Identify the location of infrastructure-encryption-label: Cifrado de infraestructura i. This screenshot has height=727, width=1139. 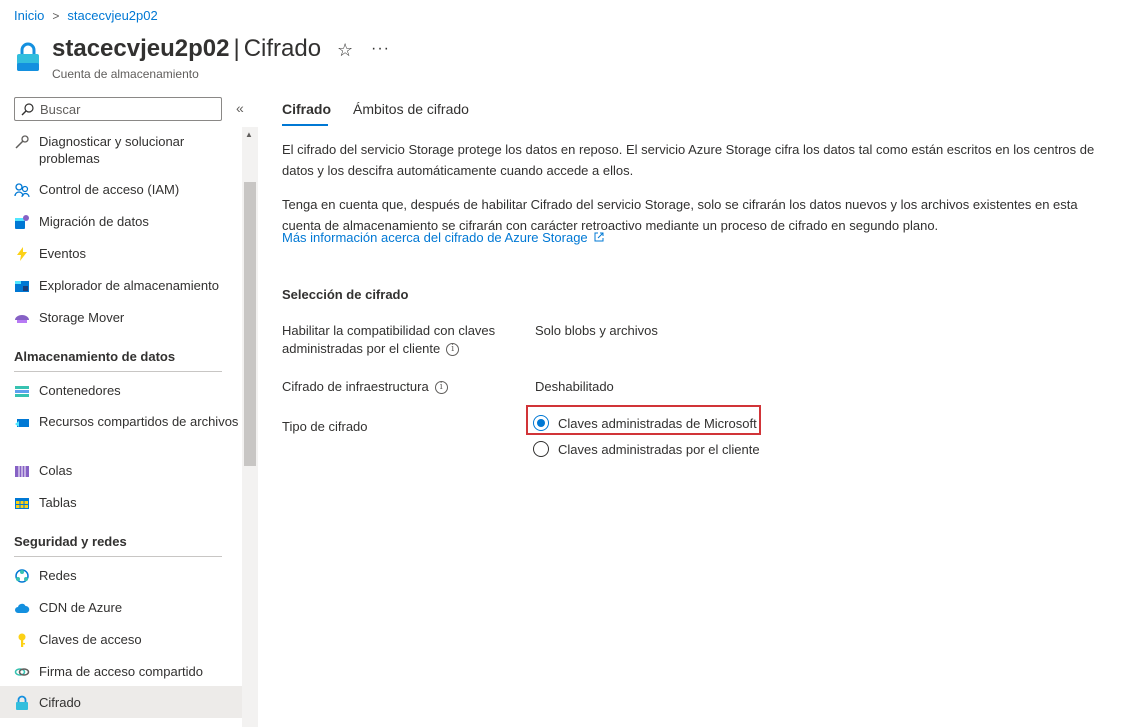
(365, 387).